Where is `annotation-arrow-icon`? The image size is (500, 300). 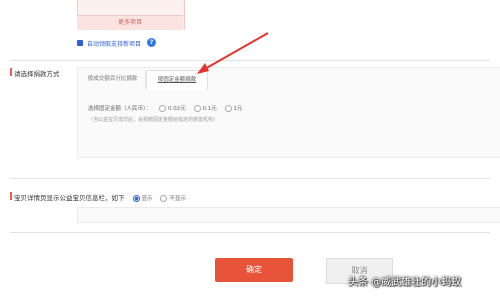
annotation-arrow-icon is located at coordinates (233, 53).